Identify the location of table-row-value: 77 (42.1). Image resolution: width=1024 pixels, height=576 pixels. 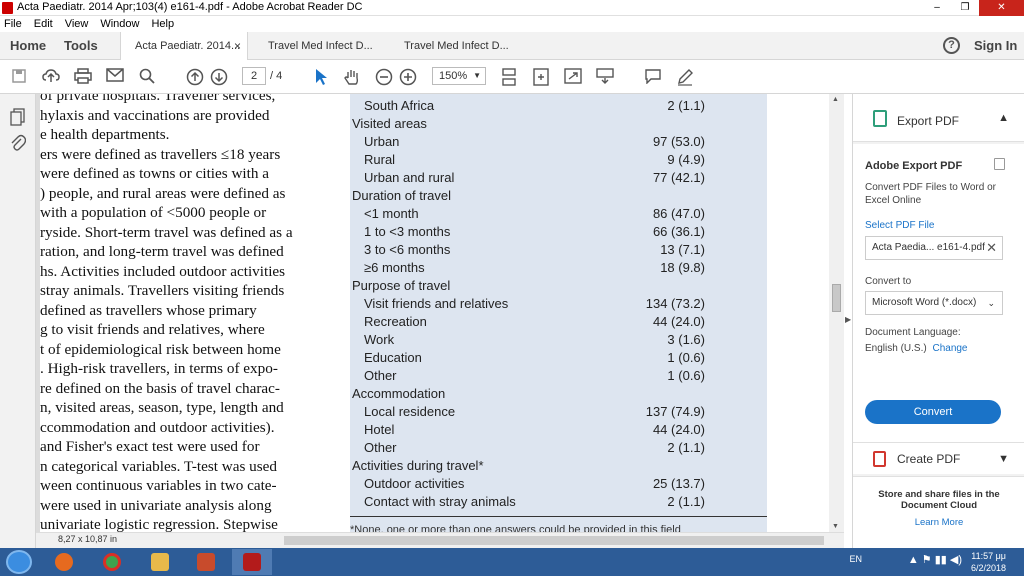
(678, 177).